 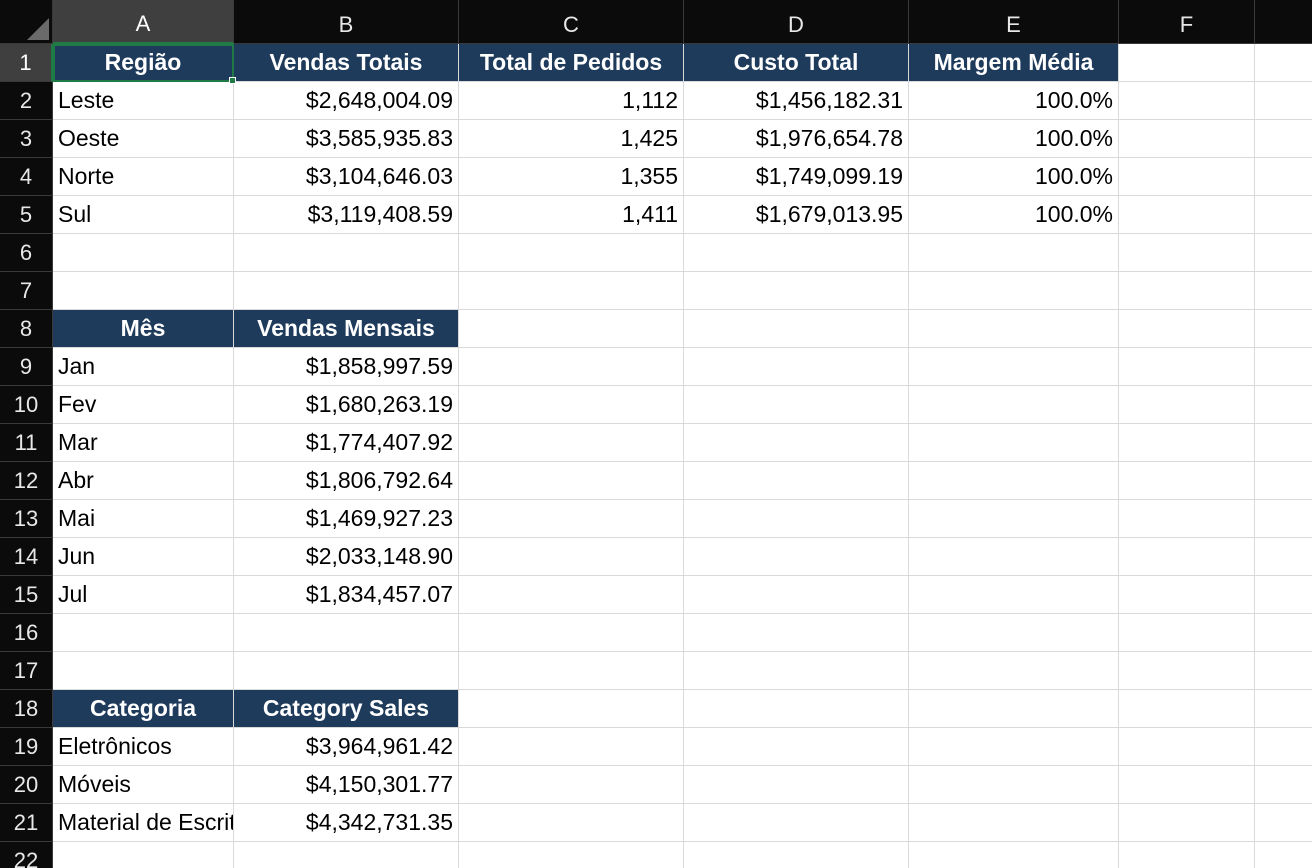 What do you see at coordinates (796, 709) in the screenshot?
I see `cell-d18` at bounding box center [796, 709].